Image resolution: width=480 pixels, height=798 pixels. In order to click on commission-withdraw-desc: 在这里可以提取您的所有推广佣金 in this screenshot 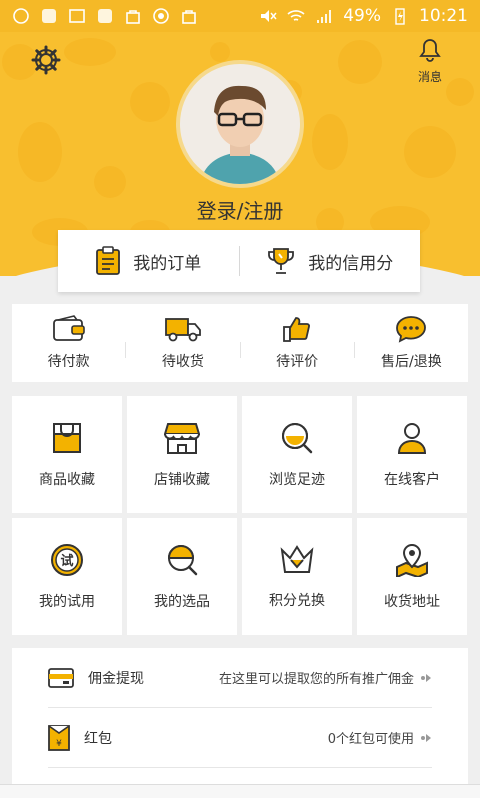, I will do `click(316, 679)`.